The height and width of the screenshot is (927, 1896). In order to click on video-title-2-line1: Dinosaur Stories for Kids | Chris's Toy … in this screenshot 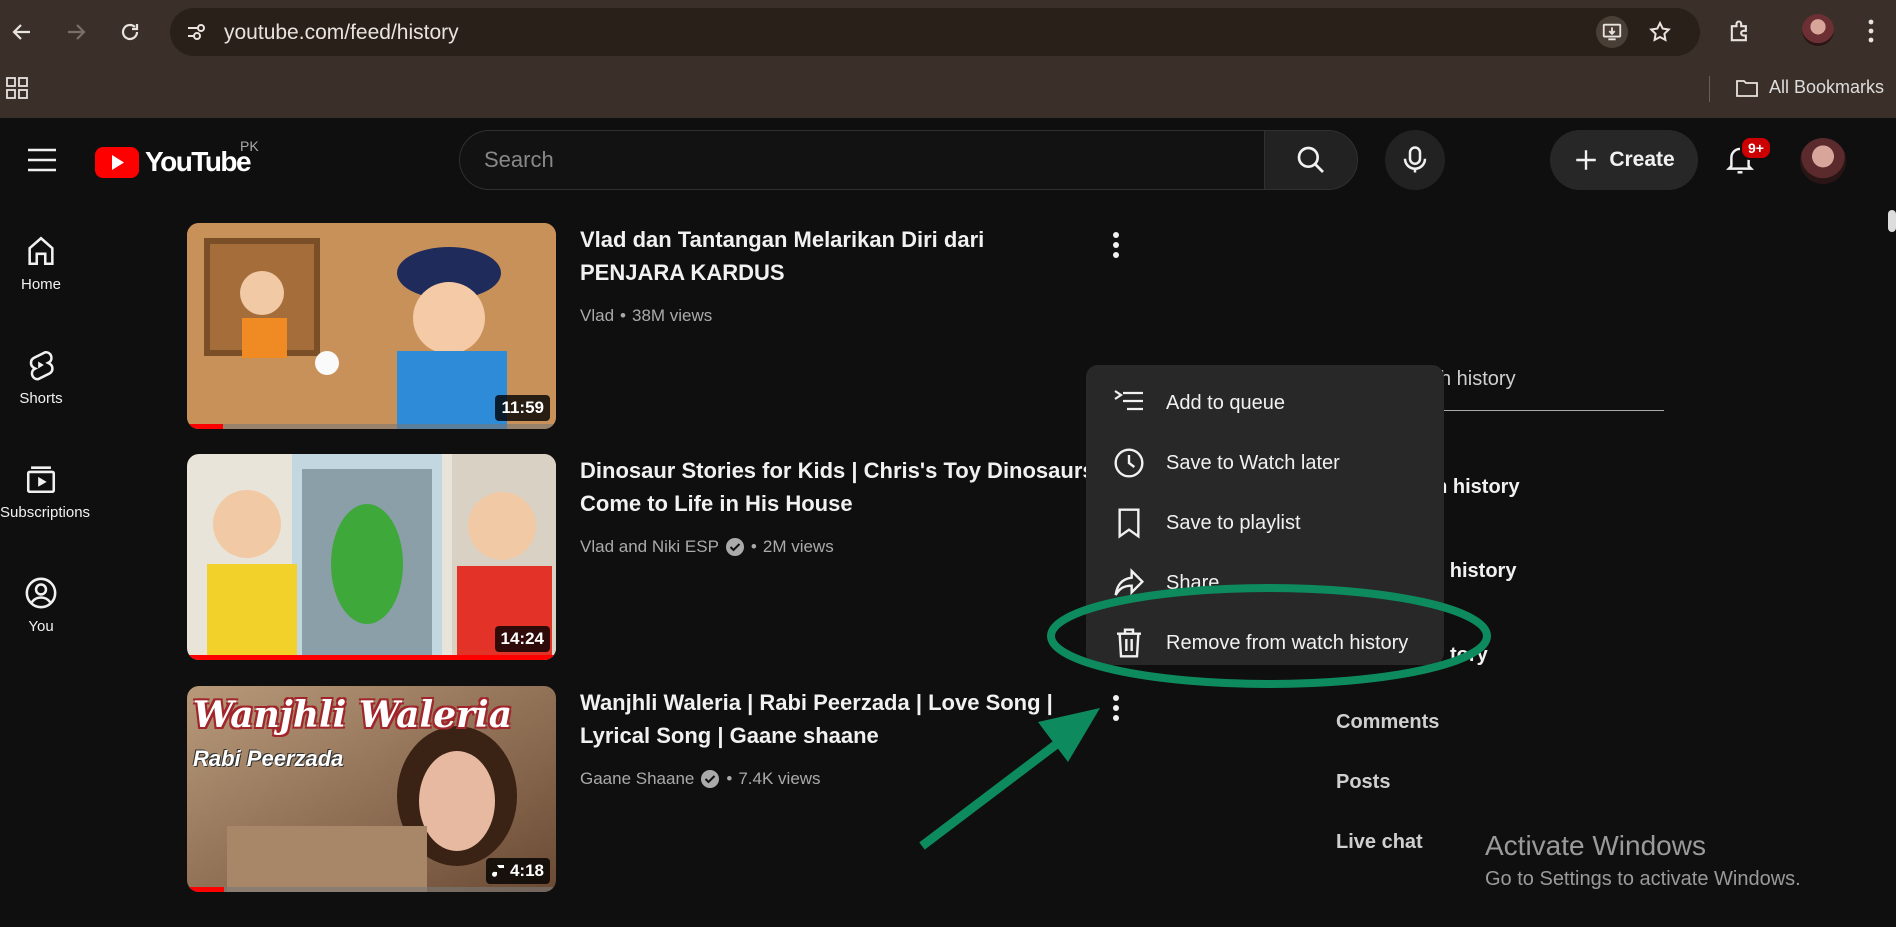, I will do `click(837, 470)`.